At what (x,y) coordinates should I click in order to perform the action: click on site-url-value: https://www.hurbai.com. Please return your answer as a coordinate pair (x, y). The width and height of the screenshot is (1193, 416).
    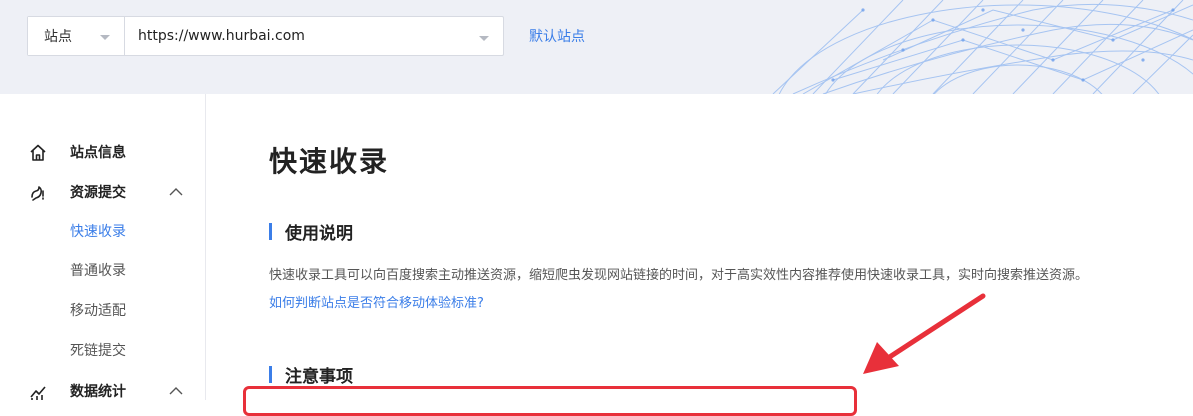
    Looking at the image, I should click on (221, 36).